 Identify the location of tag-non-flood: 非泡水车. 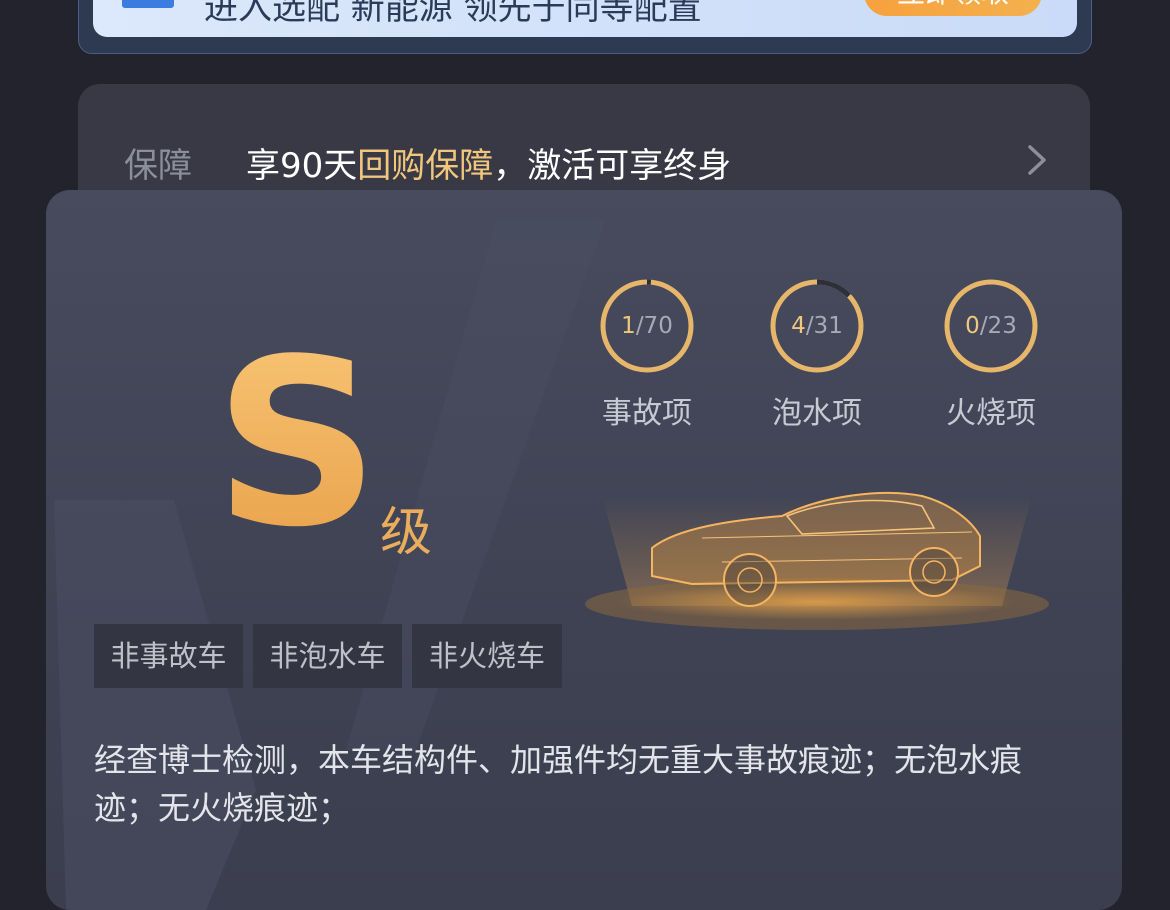
(327, 656).